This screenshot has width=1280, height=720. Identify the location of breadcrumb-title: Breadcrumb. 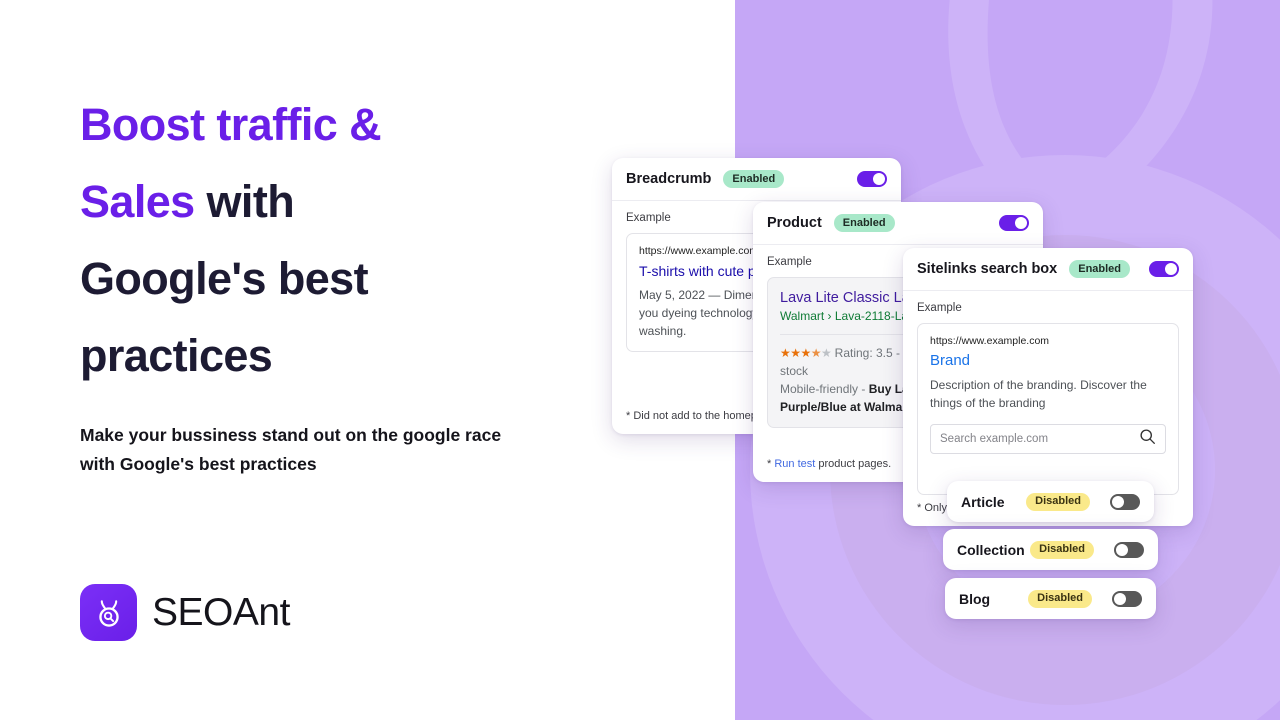
(669, 179).